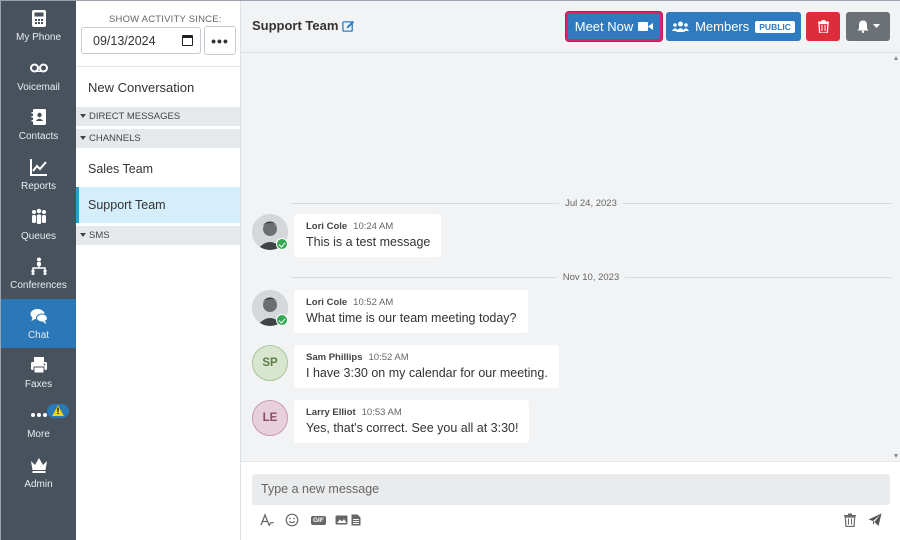 The height and width of the screenshot is (540, 900). Describe the element at coordinates (334, 357) in the screenshot. I see `message-author: Sam Phillips` at that location.